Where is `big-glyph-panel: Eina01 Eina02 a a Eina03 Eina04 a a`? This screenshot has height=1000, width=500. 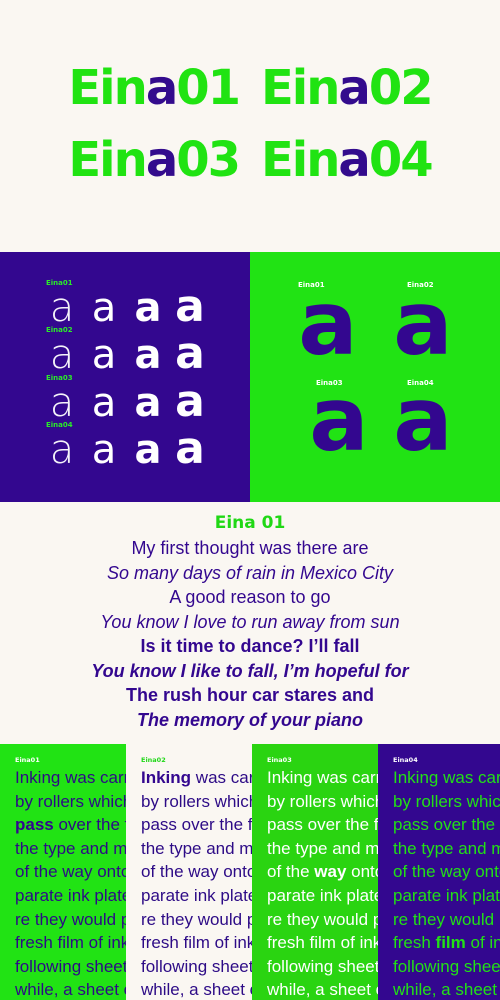
big-glyph-panel: Eina01 Eina02 a a Eina03 Eina04 a a is located at coordinates (375, 377).